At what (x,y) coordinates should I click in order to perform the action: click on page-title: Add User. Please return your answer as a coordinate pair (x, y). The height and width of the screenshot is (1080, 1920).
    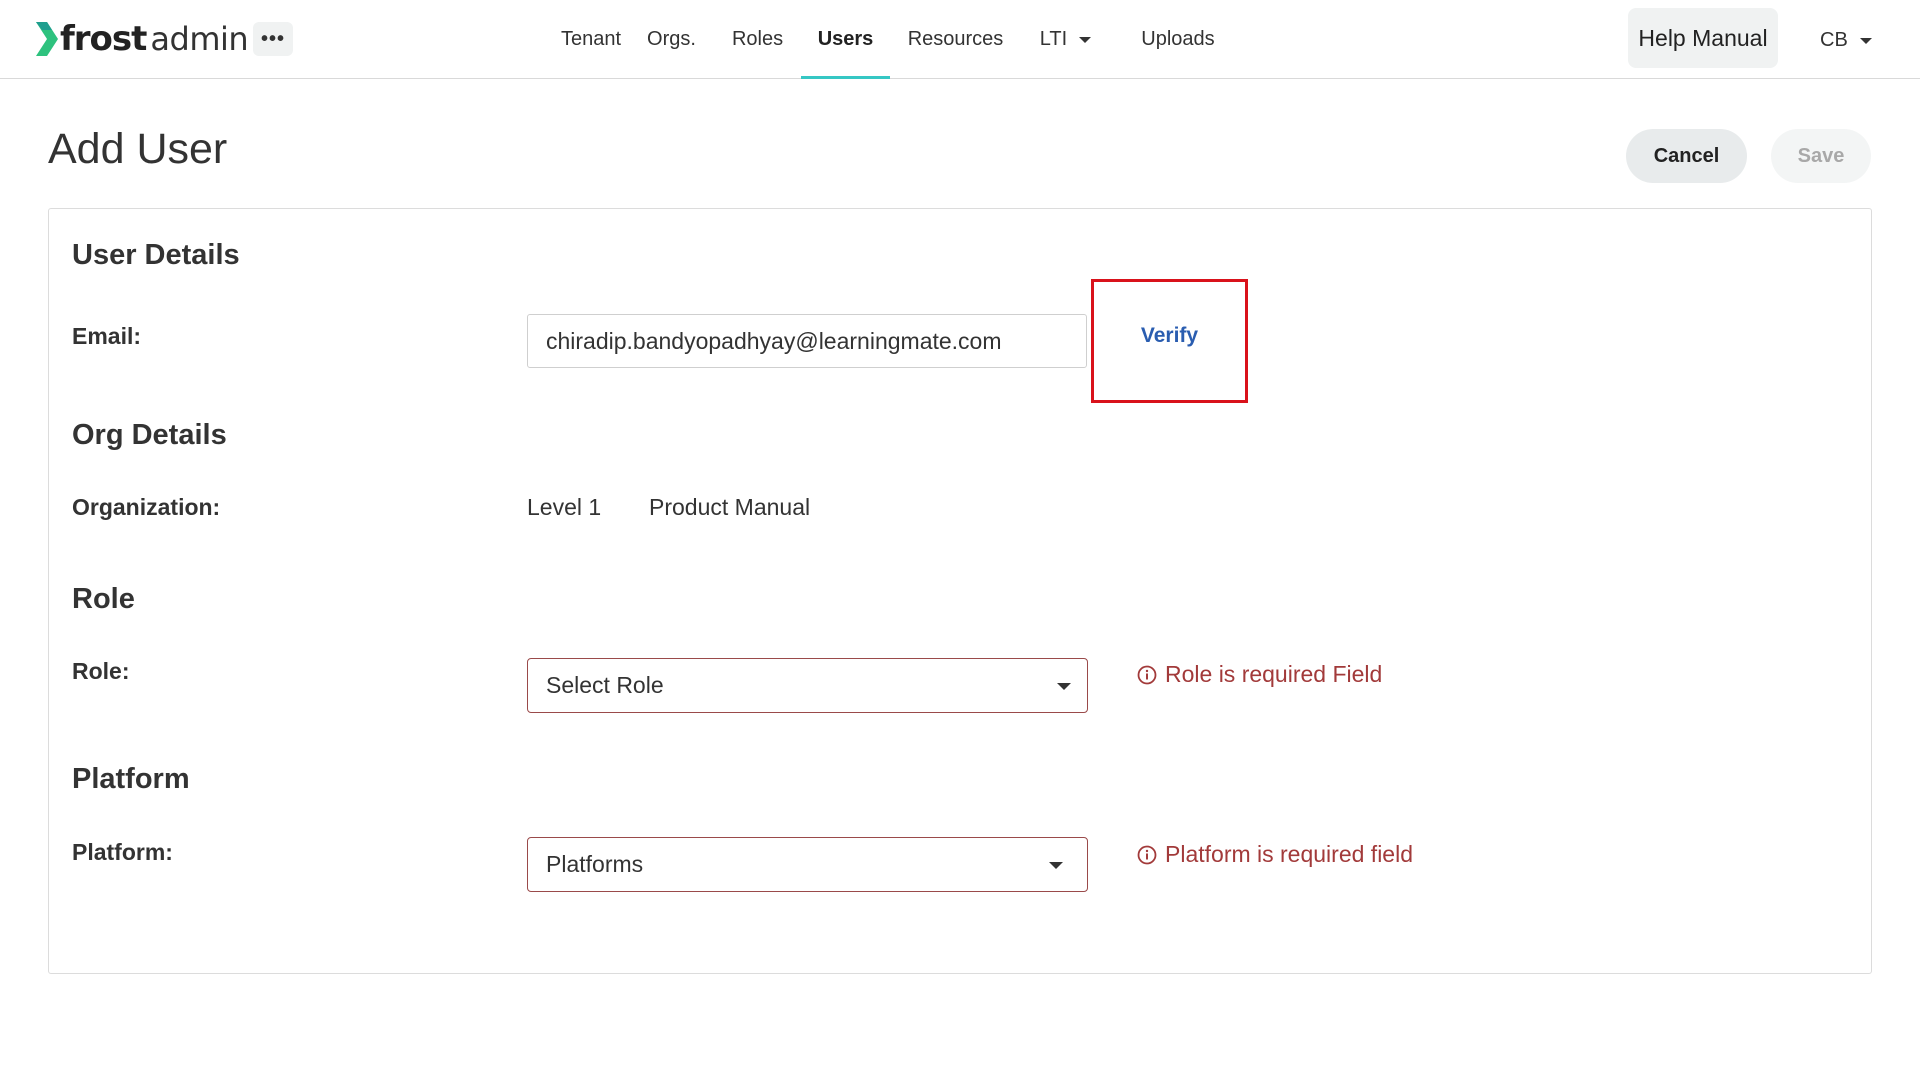
    Looking at the image, I should click on (138, 149).